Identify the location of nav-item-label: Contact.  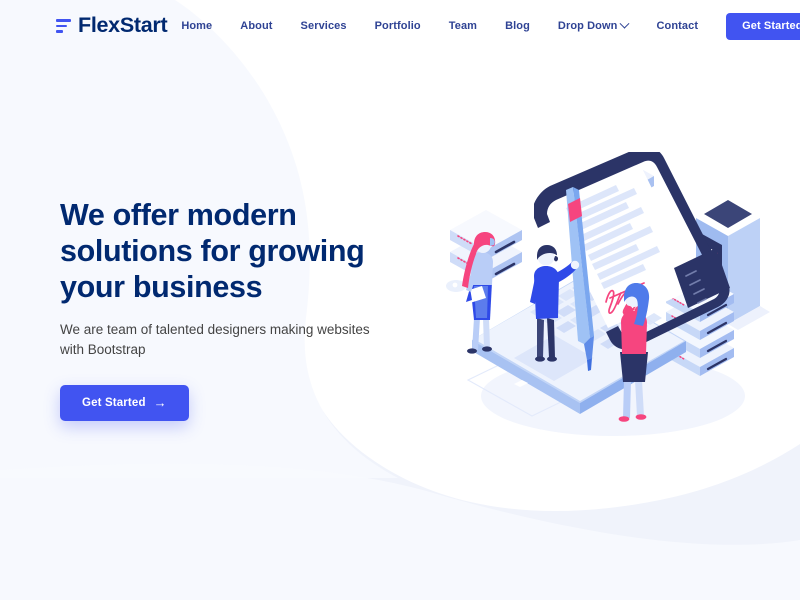
(677, 26).